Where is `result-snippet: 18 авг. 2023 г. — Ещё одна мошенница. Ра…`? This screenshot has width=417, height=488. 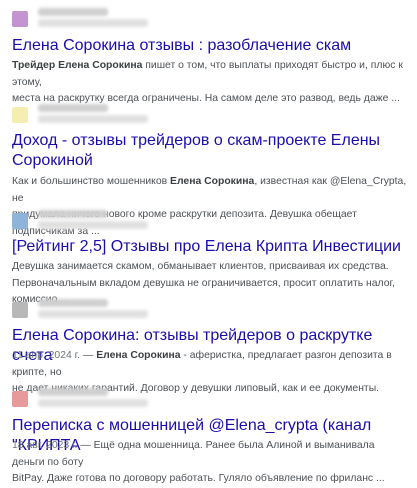
result-snippet: 18 авг. 2023 г. — Ещё одна мошенница. Ра… is located at coordinates (209, 463).